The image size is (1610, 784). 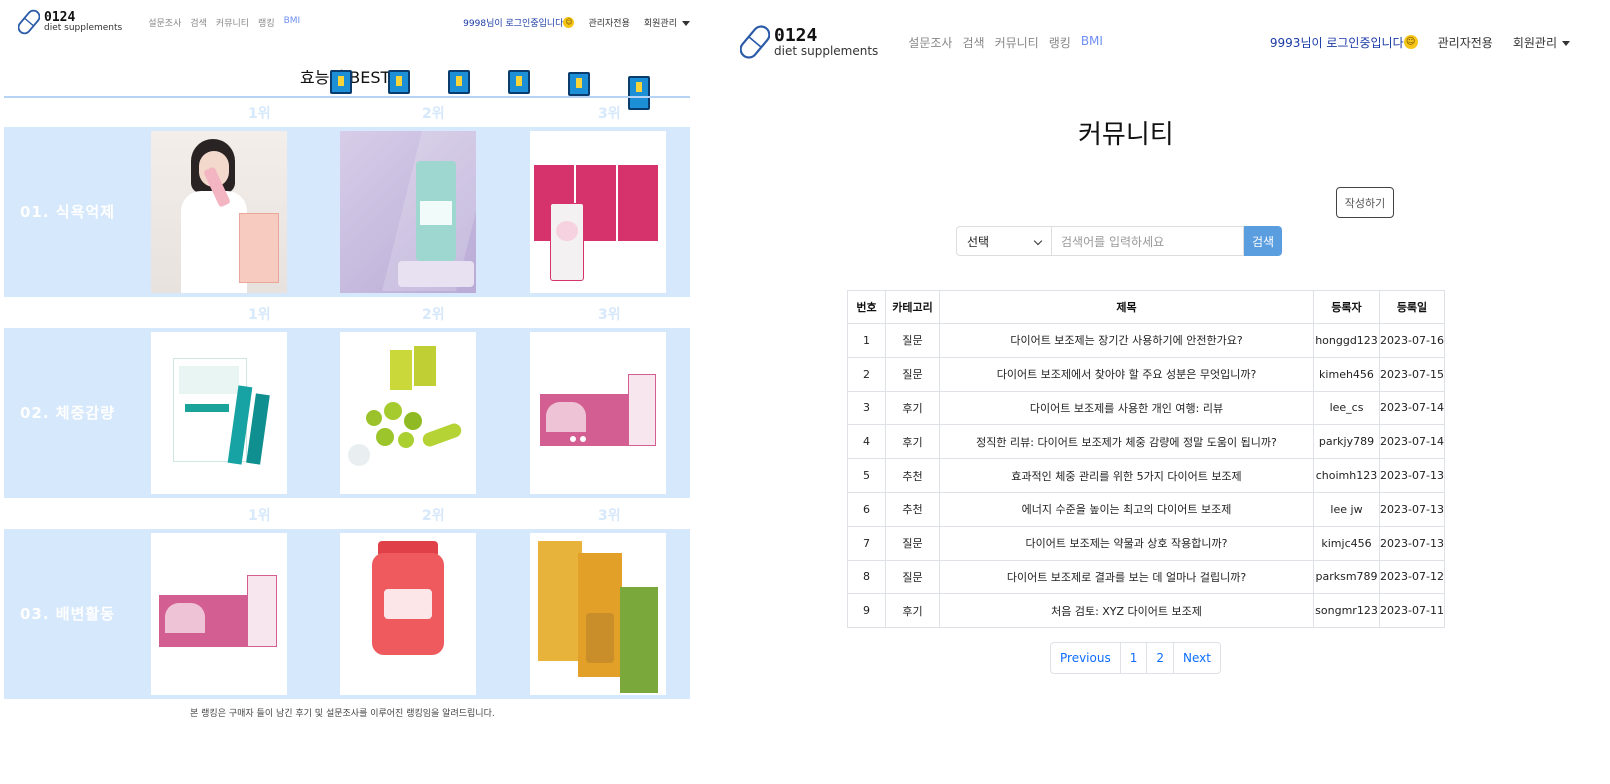 I want to click on cell-author: songmr123, so click(x=1346, y=611).